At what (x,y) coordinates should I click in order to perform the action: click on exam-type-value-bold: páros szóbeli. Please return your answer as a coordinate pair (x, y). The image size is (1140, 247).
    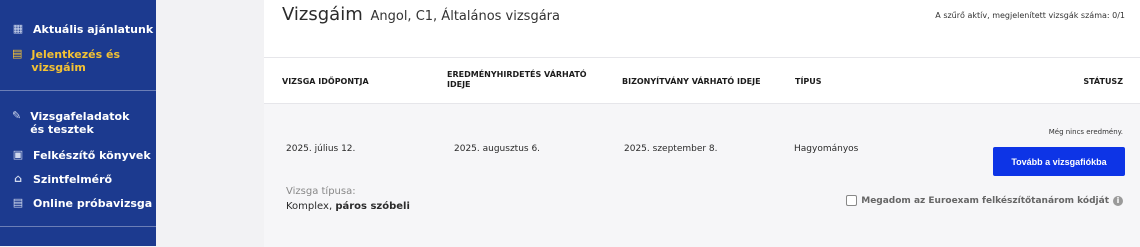
    Looking at the image, I should click on (372, 206).